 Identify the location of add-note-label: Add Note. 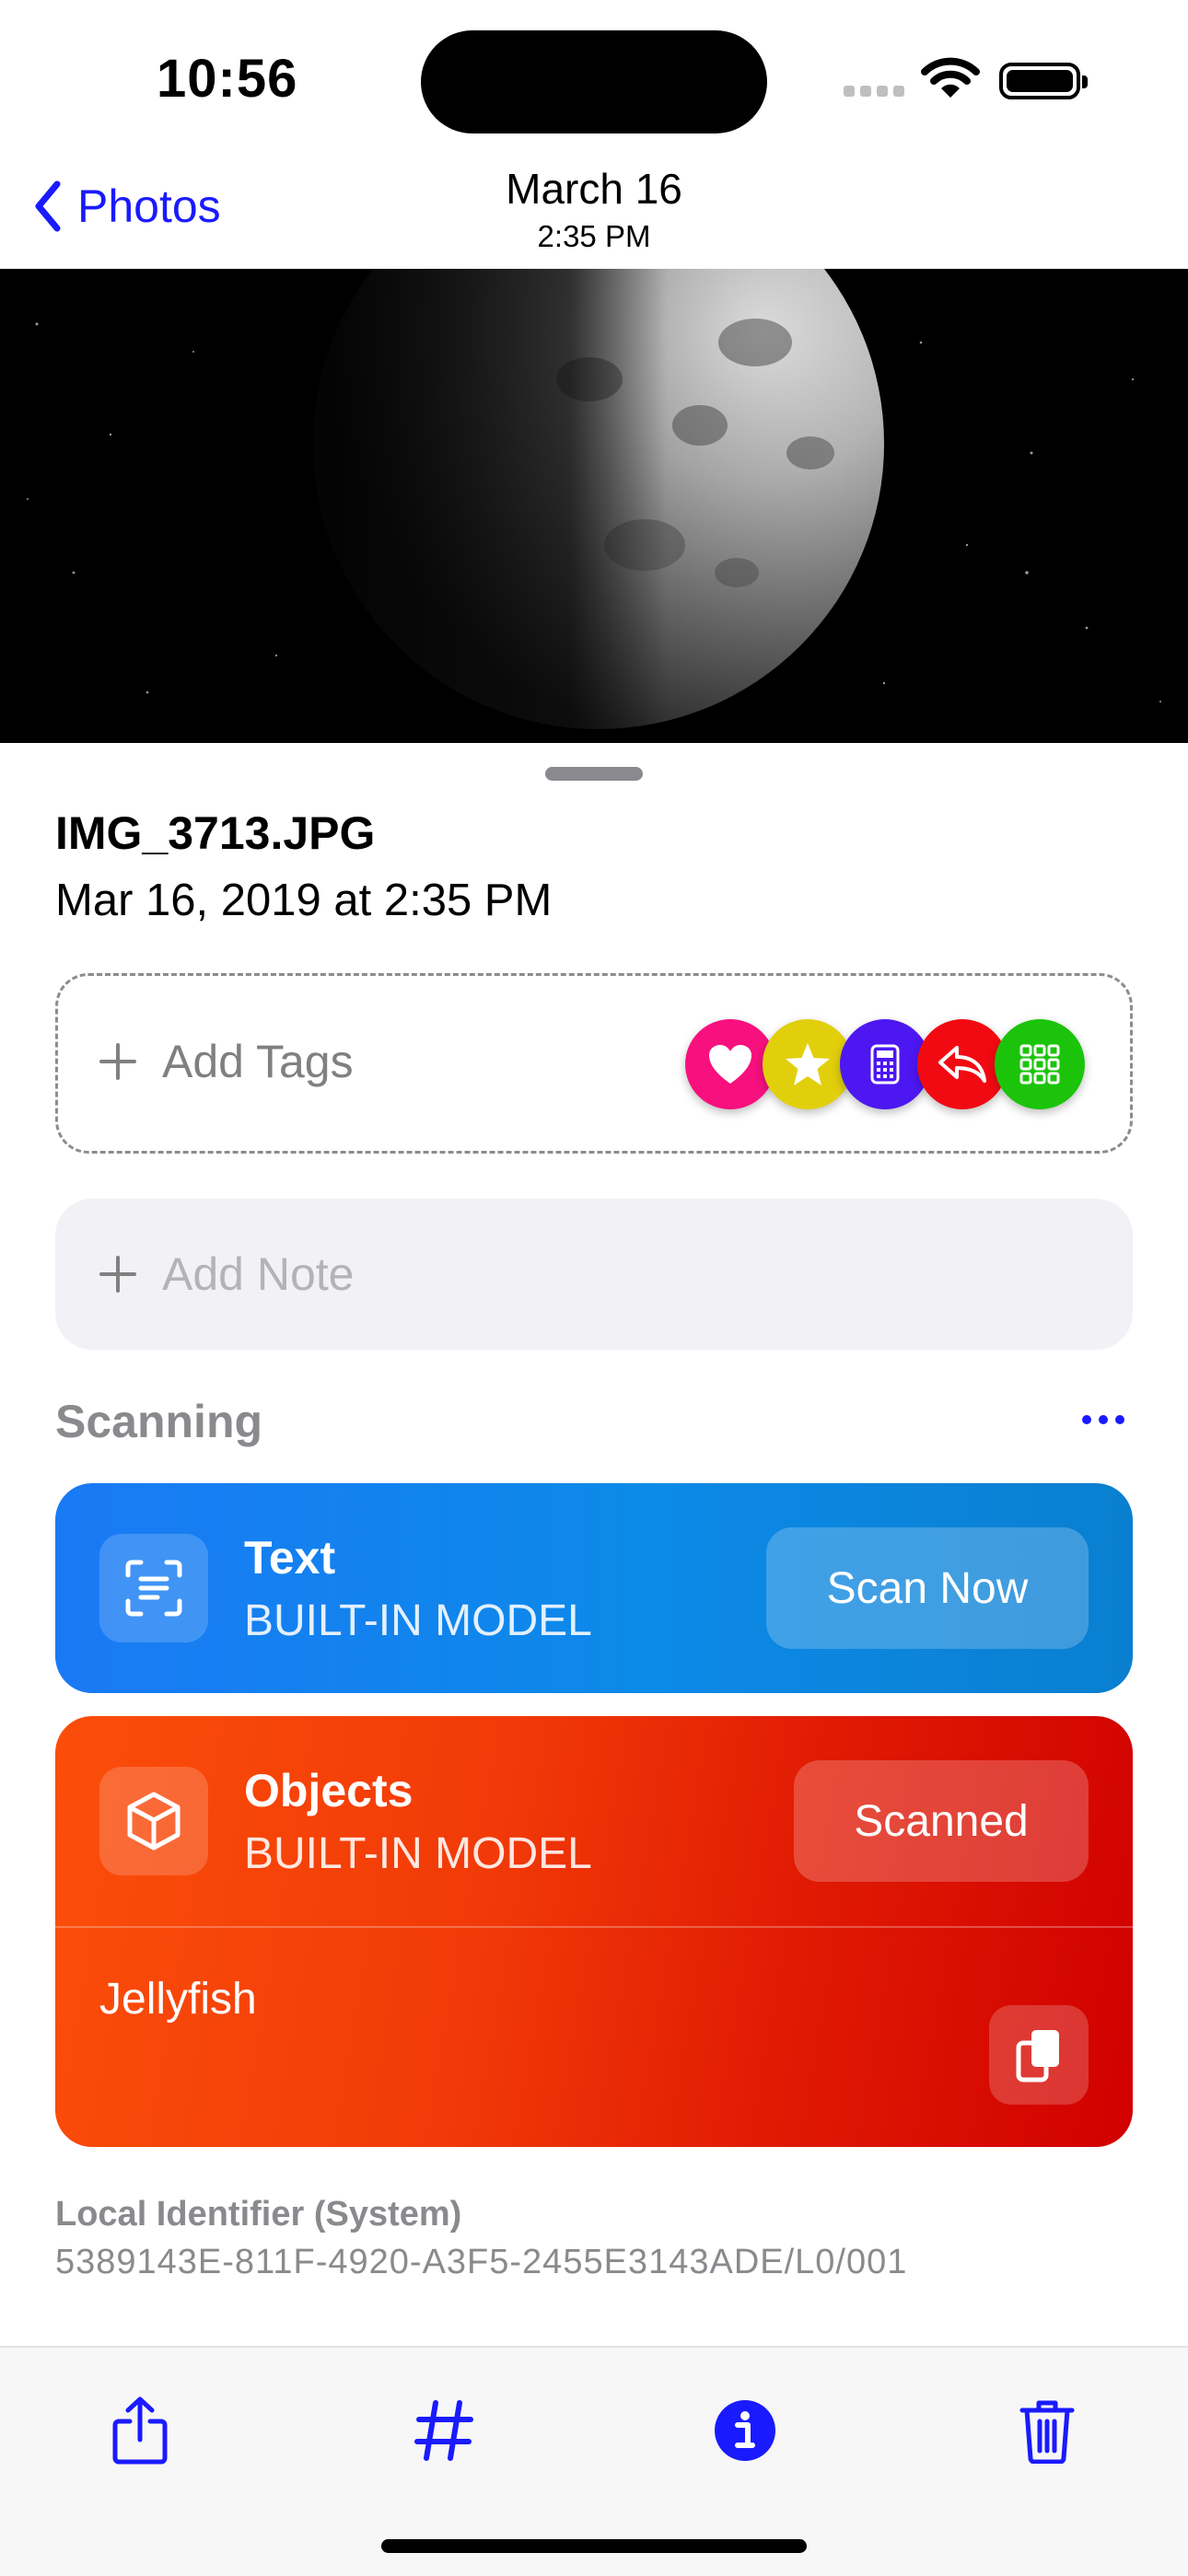
(258, 1274).